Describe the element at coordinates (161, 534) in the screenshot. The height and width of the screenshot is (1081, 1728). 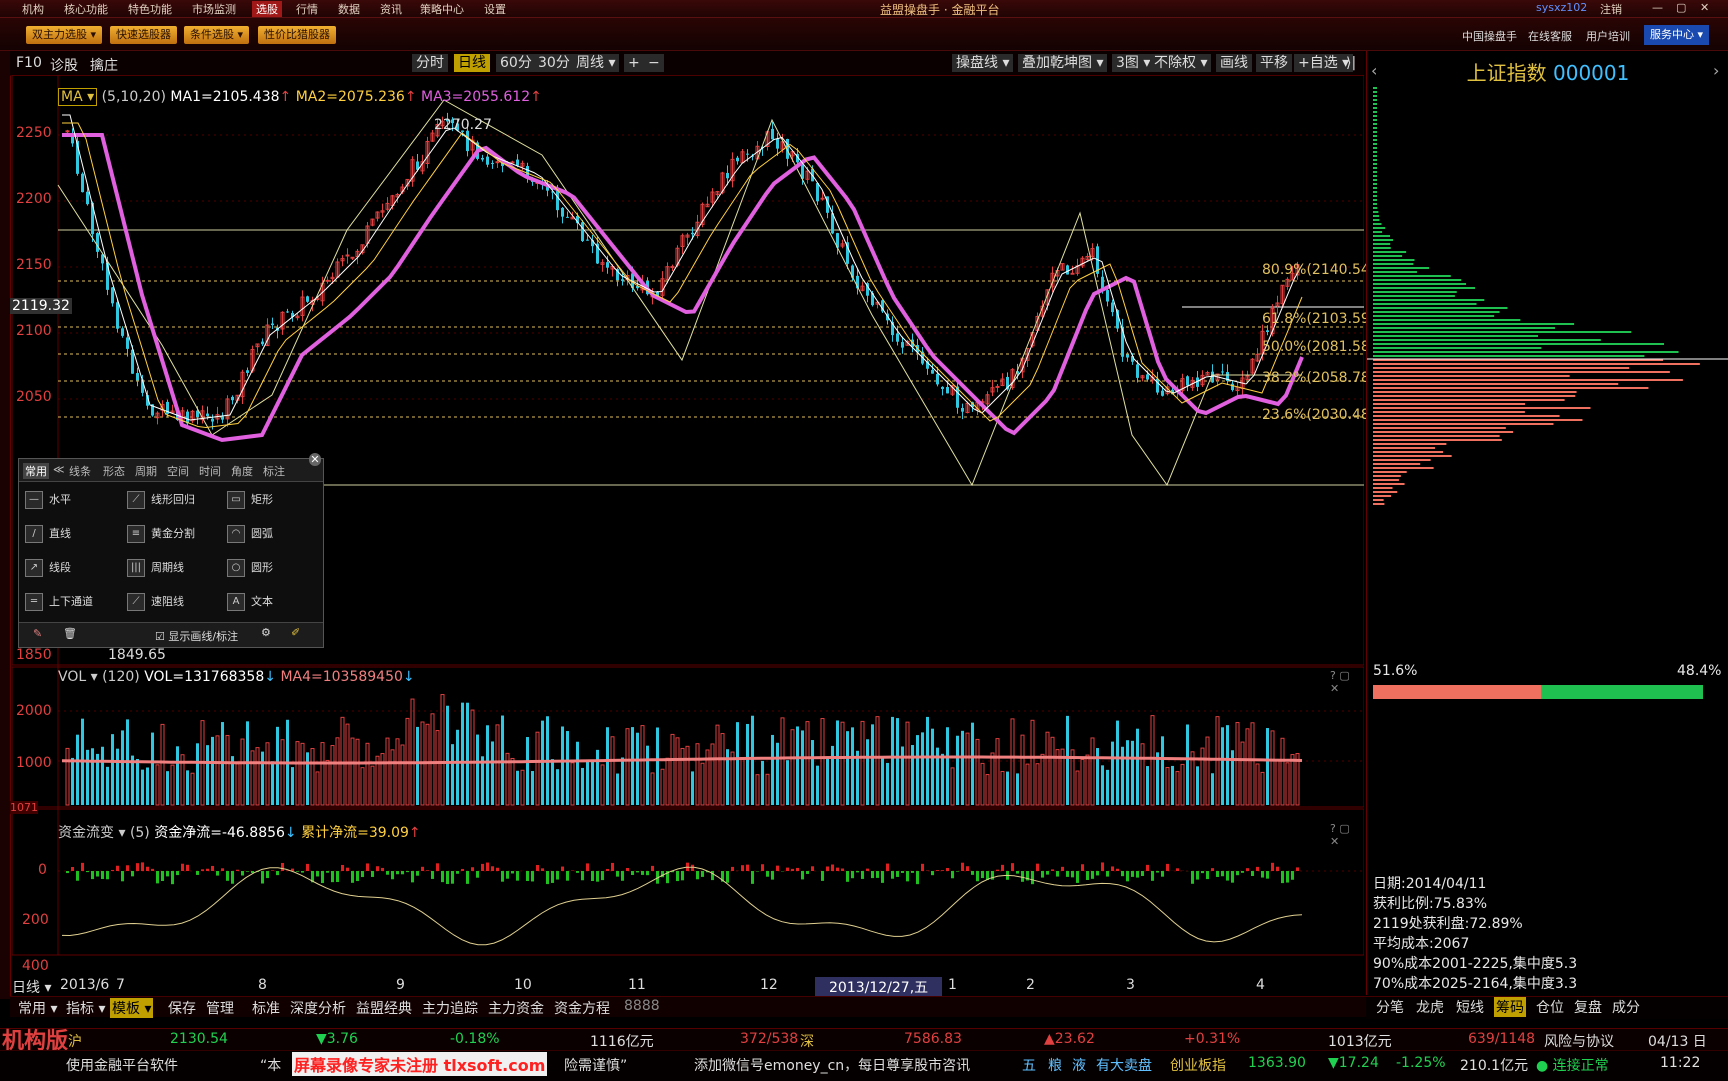
I see `tool-golden-section: ≡黄金分割` at that location.